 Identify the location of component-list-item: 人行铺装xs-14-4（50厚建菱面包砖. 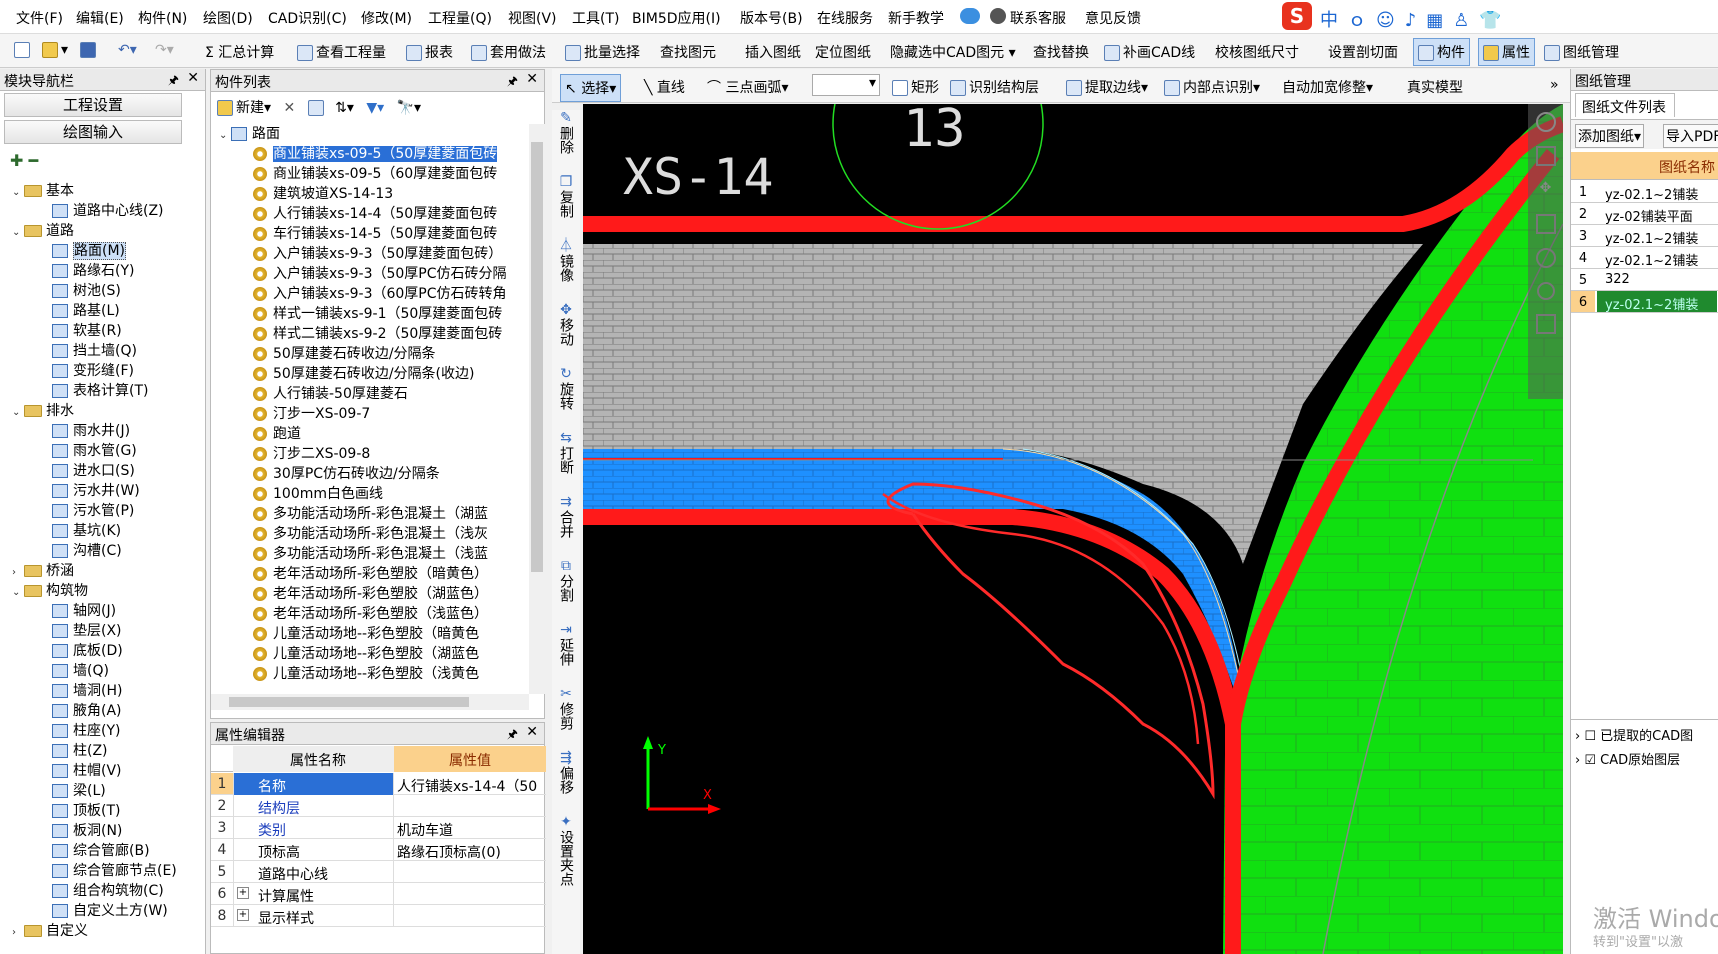
(375, 214).